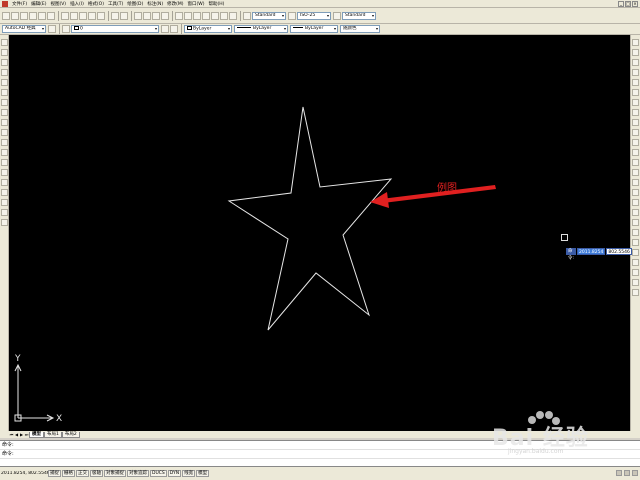  I want to click on dyn-toggle: DYN, so click(174, 473).